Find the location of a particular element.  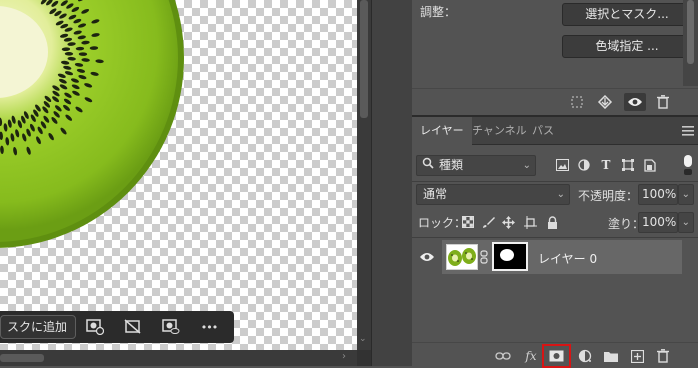

lock-transparent-icon is located at coordinates (468, 222).